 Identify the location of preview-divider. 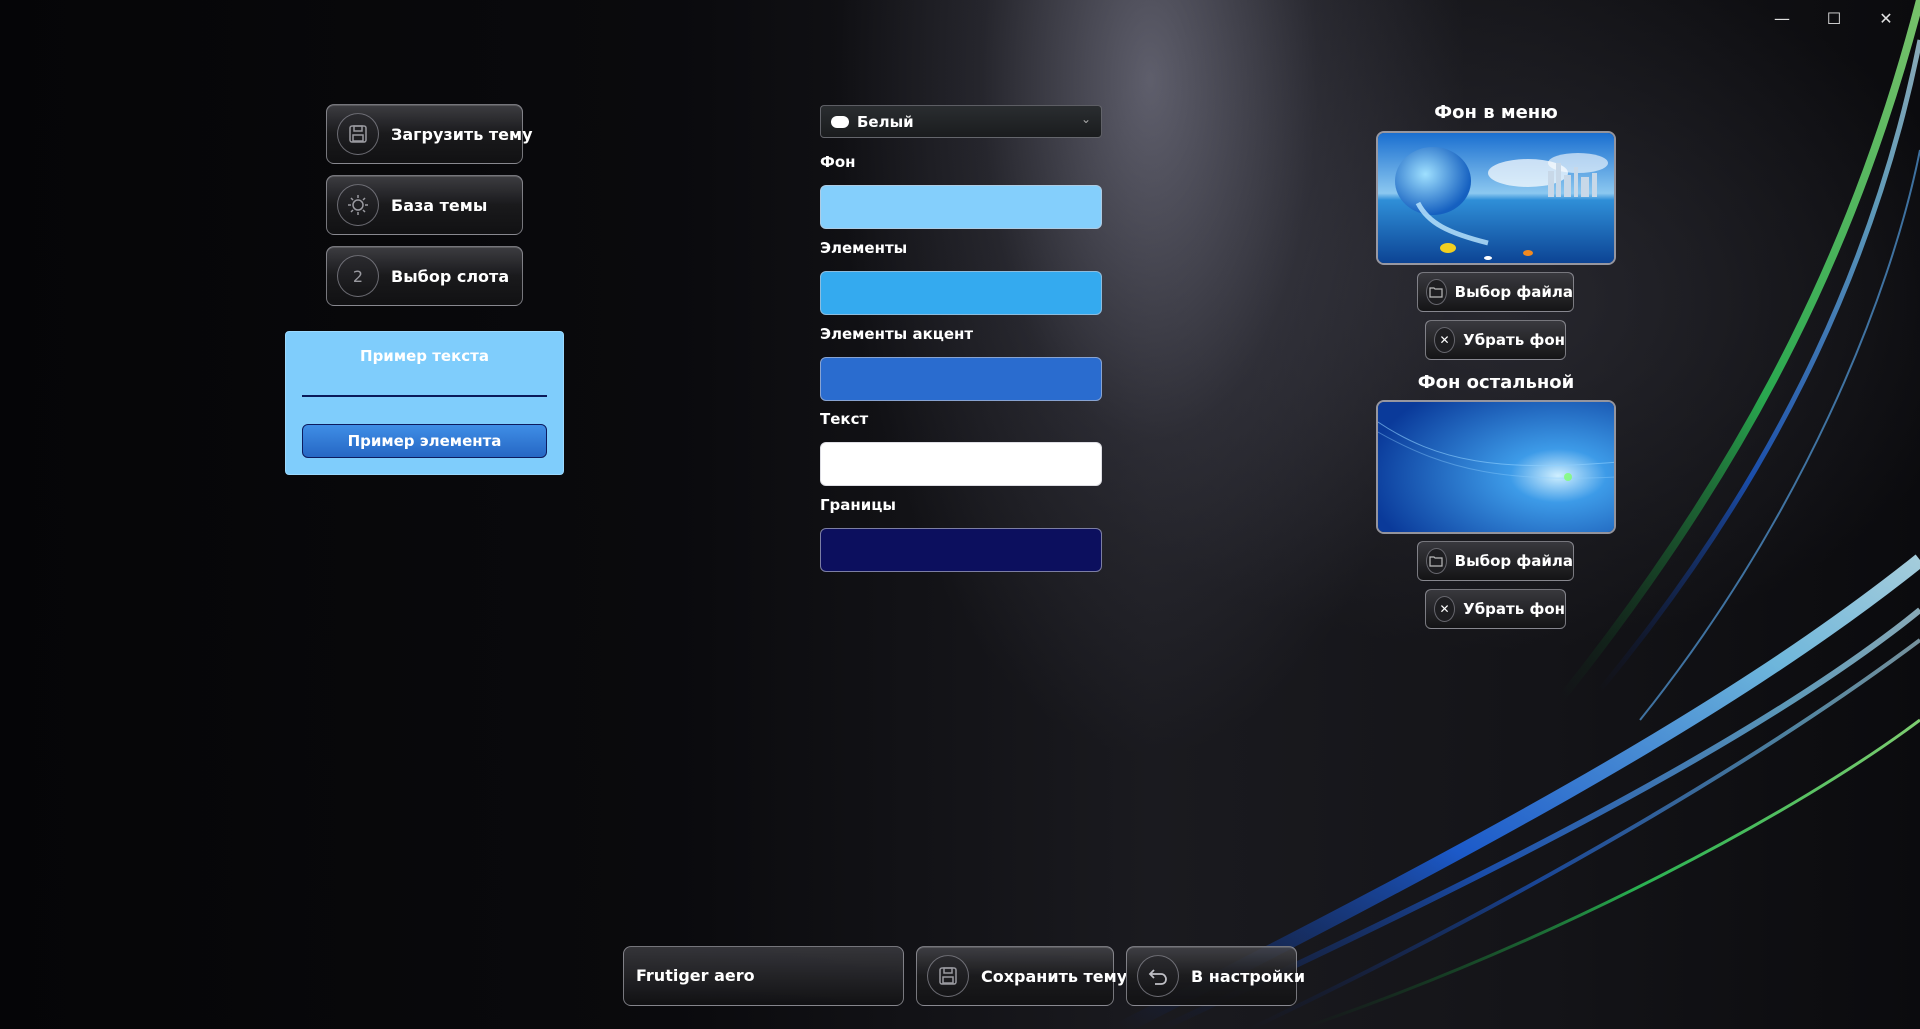
(424, 396).